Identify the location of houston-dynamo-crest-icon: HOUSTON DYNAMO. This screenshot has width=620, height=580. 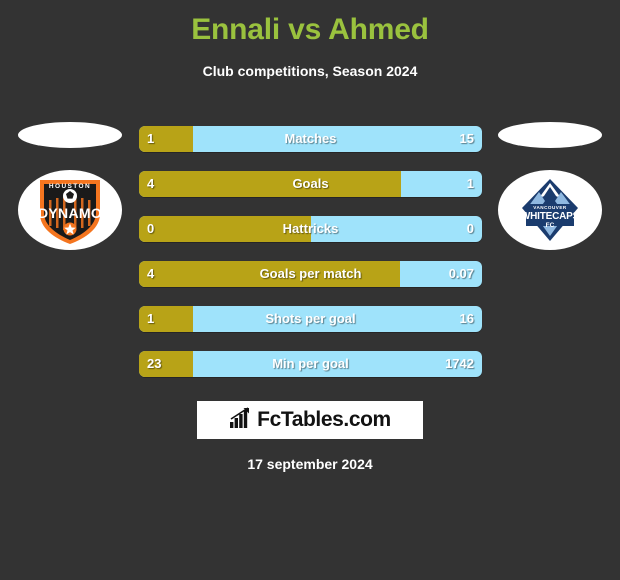
(70, 210).